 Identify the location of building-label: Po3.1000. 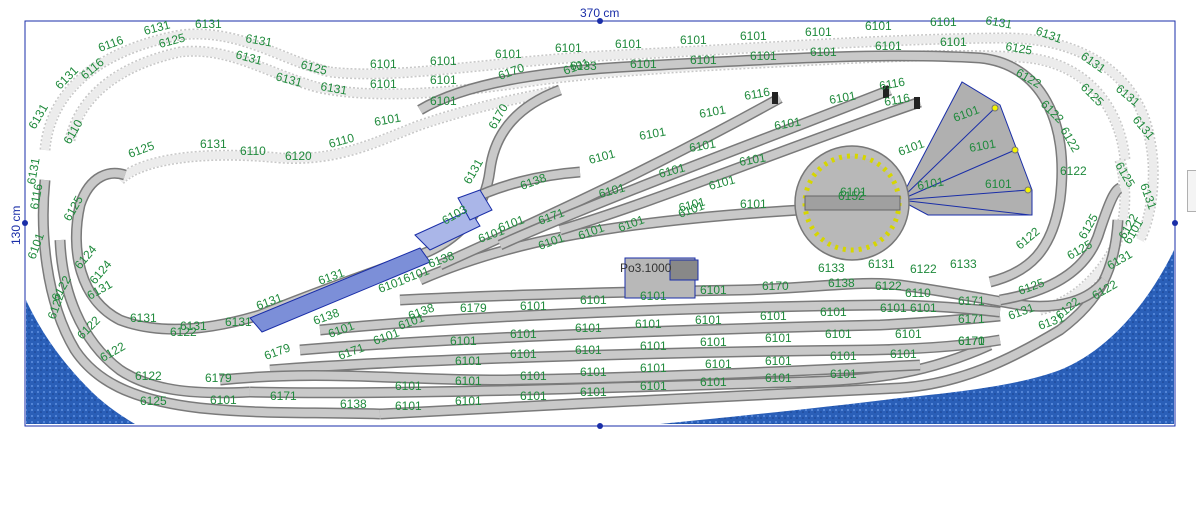
(646, 268).